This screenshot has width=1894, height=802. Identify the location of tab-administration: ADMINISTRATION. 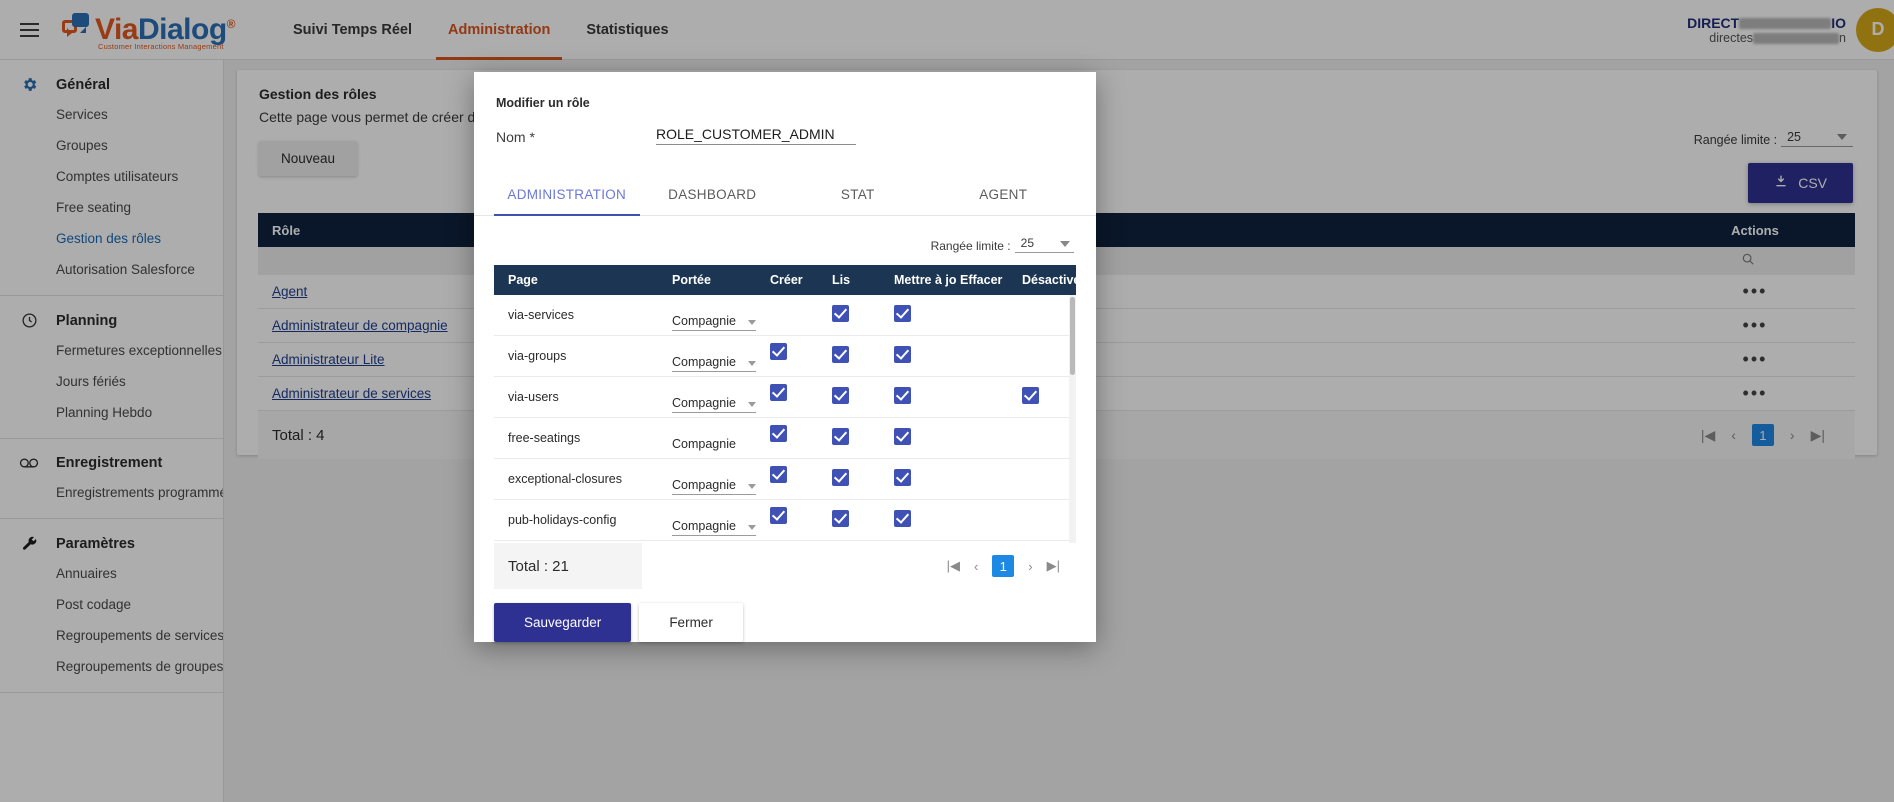
(567, 195).